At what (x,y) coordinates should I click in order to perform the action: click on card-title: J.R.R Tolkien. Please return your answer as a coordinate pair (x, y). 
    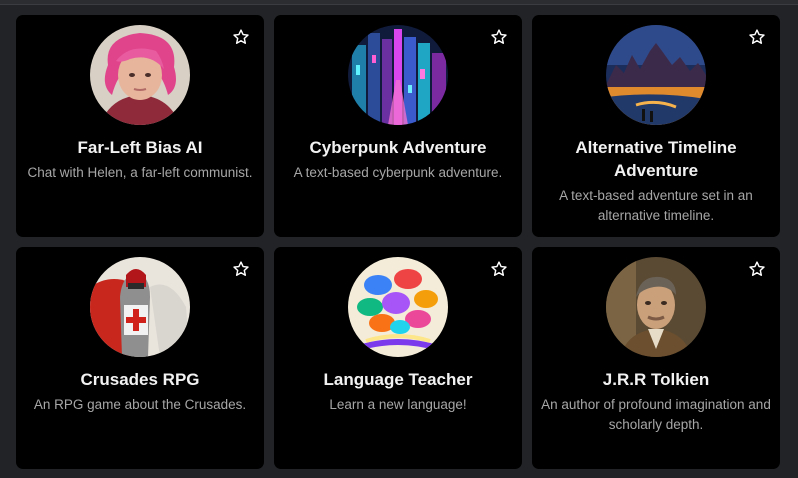
    Looking at the image, I should click on (656, 379).